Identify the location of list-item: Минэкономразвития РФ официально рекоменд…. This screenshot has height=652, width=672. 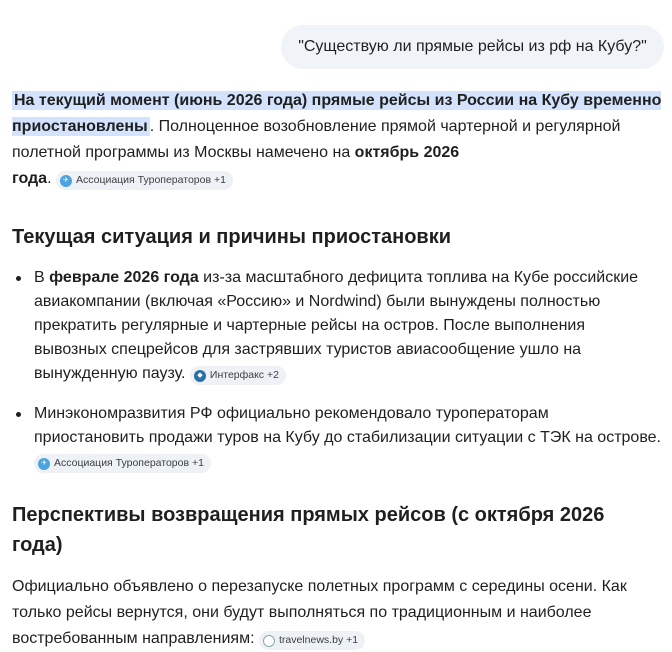
(337, 438).